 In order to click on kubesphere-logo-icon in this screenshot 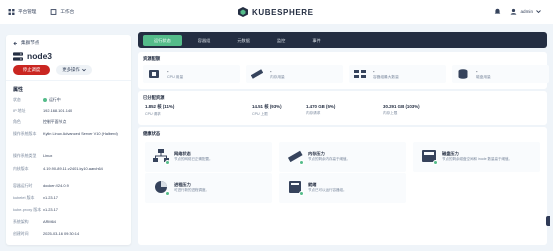, I will do `click(243, 12)`.